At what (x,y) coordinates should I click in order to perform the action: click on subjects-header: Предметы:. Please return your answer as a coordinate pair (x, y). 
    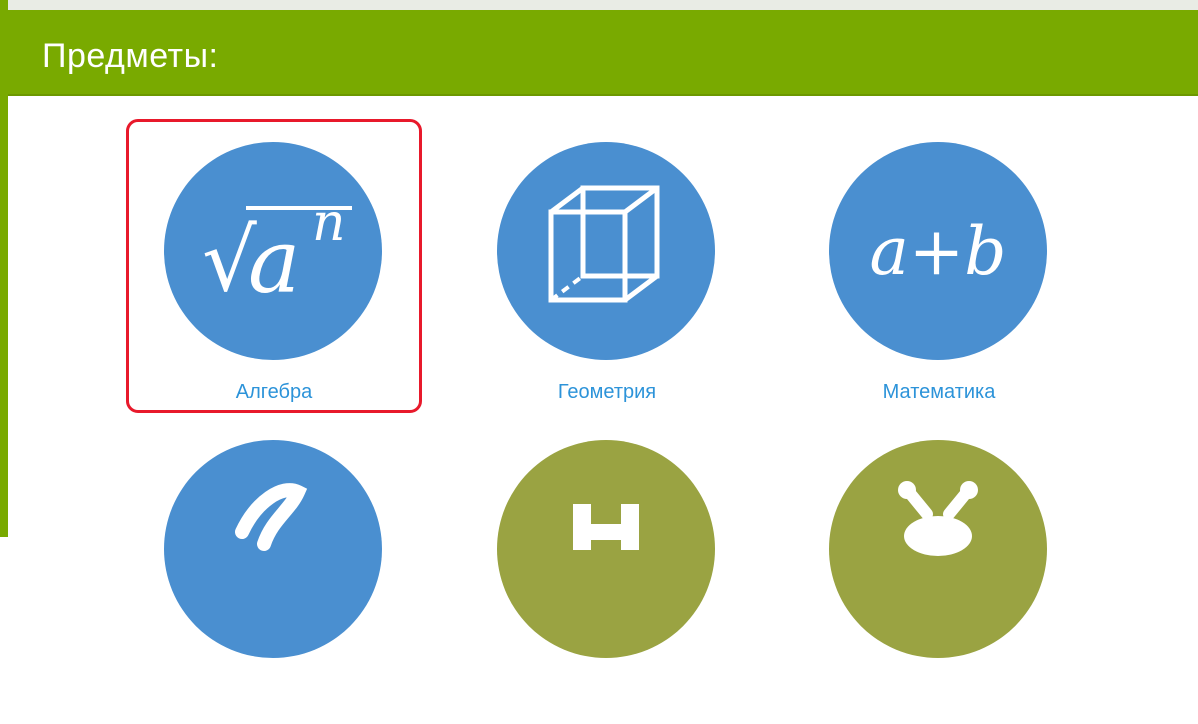
    Looking at the image, I should click on (603, 53).